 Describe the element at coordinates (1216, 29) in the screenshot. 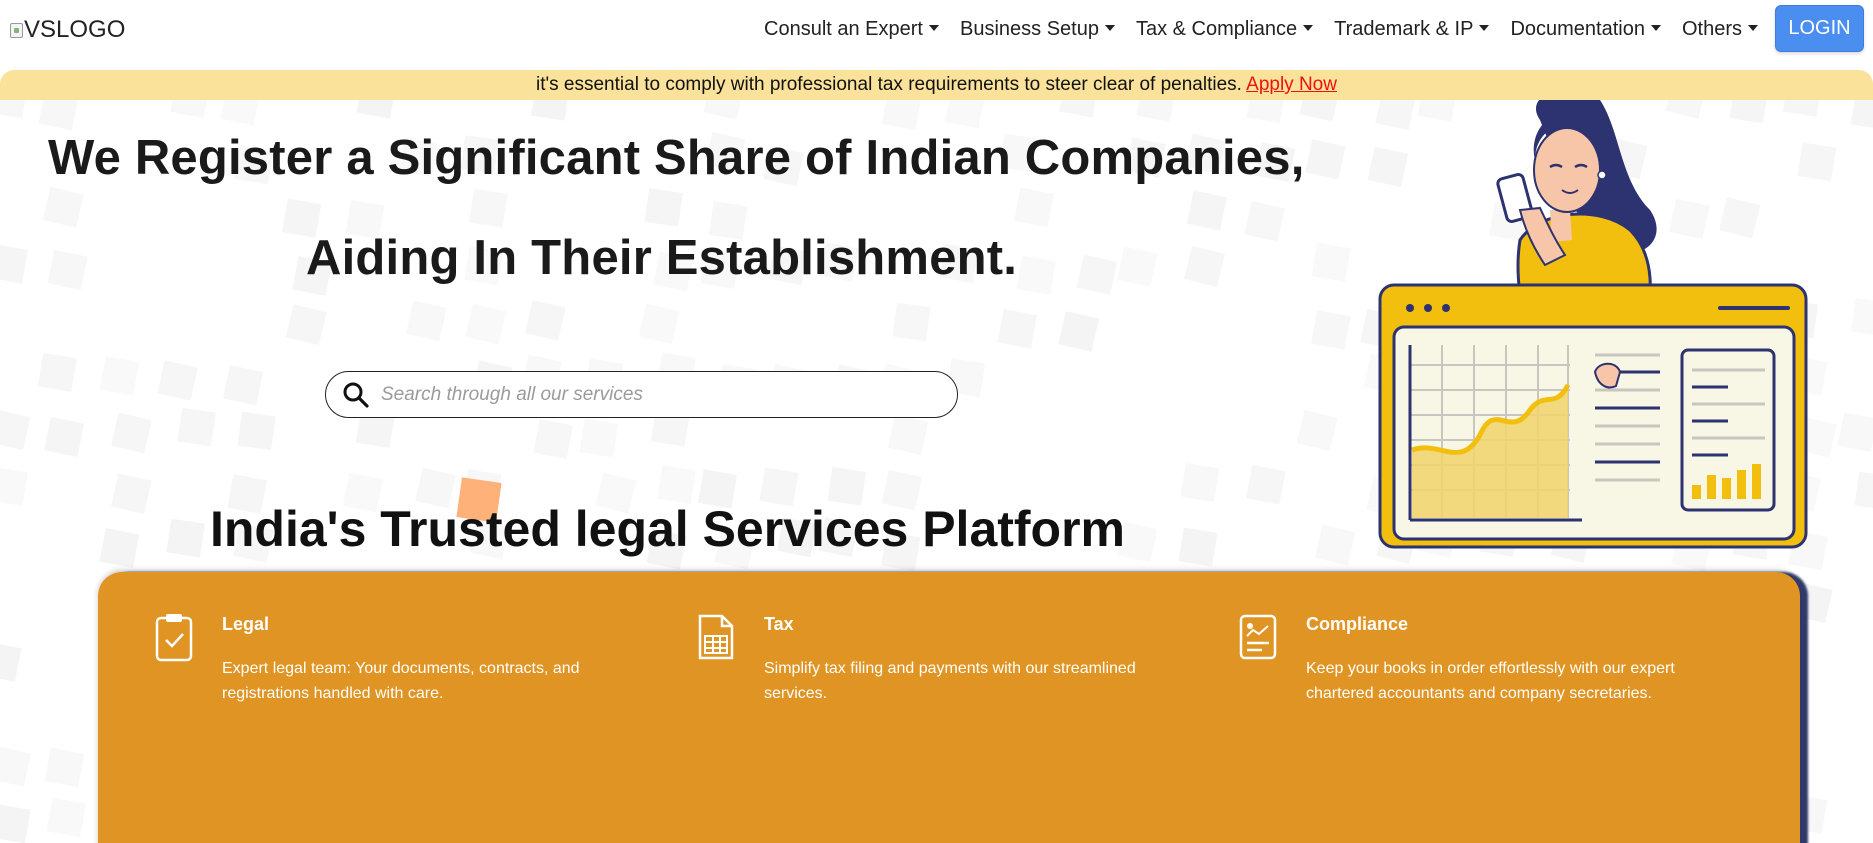

I see `nav-label: Tax & Compliance` at that location.